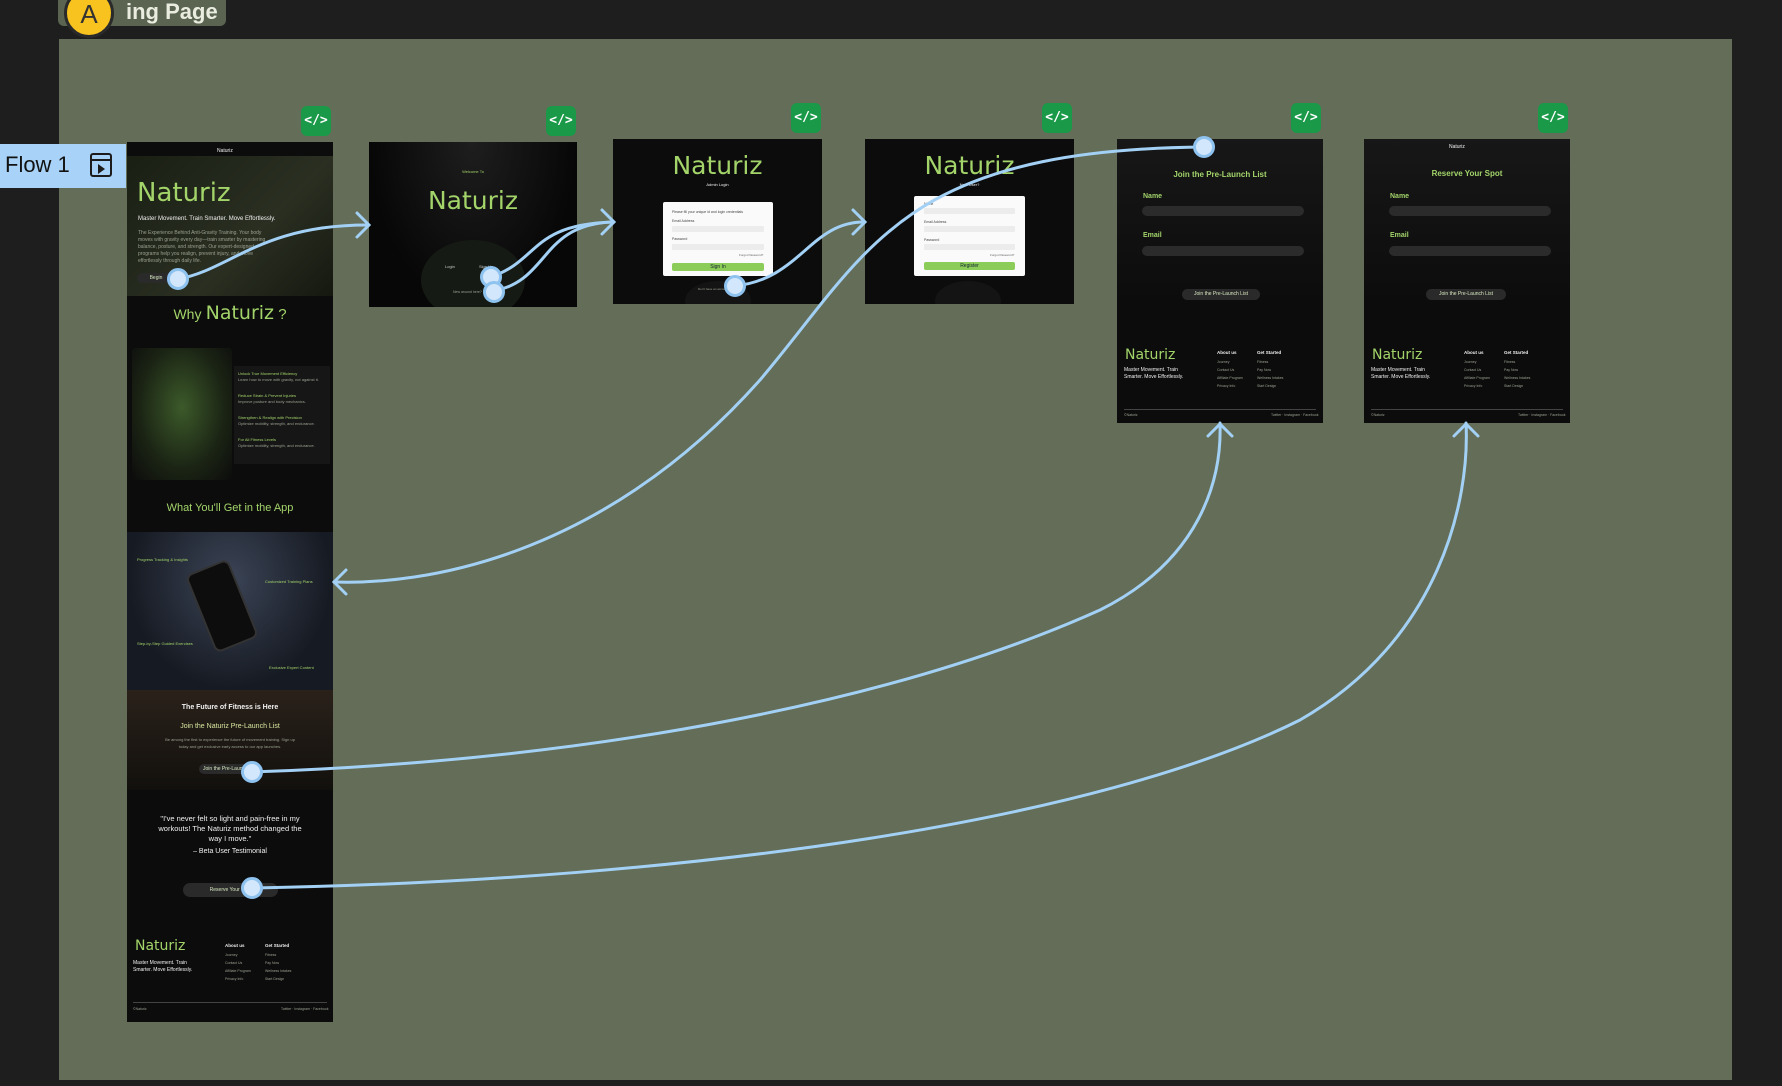 The height and width of the screenshot is (1086, 1782). I want to click on phone-mockup-image, so click(222, 606).